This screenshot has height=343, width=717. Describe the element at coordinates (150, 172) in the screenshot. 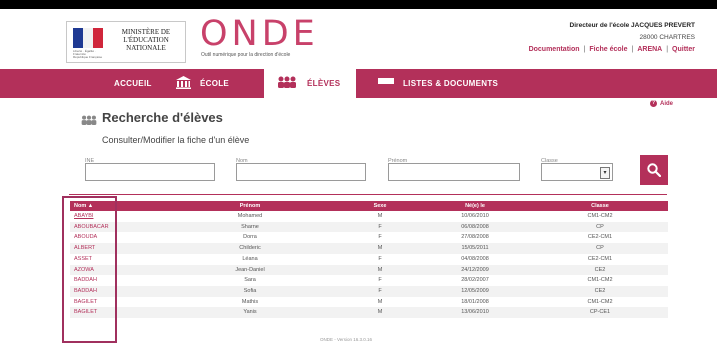

I see `ine-input` at that location.